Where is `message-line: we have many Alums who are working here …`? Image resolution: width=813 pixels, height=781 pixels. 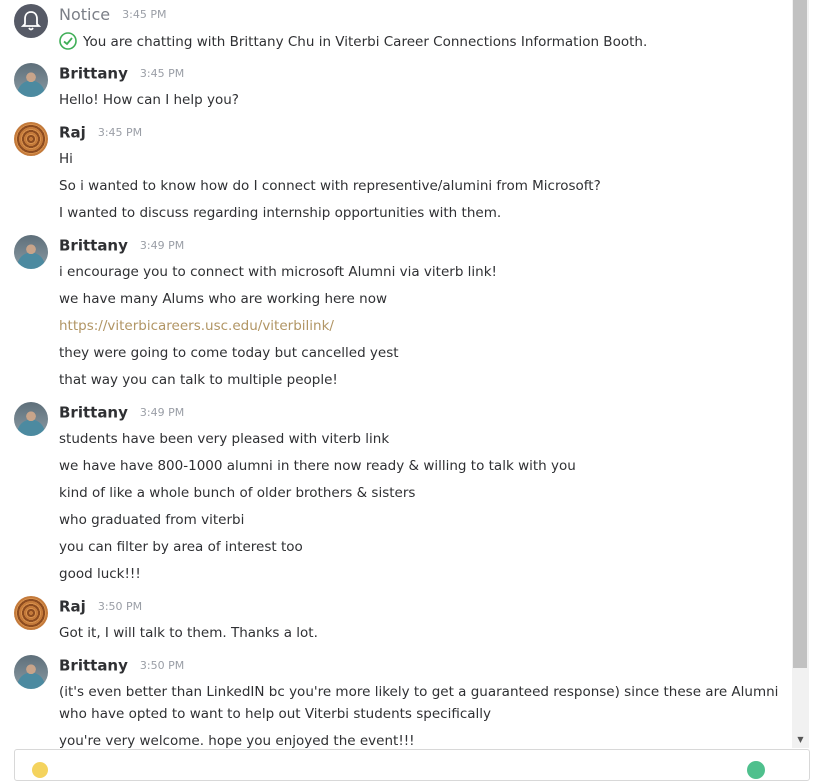
message-line: we have many Alums who are working here … is located at coordinates (223, 299).